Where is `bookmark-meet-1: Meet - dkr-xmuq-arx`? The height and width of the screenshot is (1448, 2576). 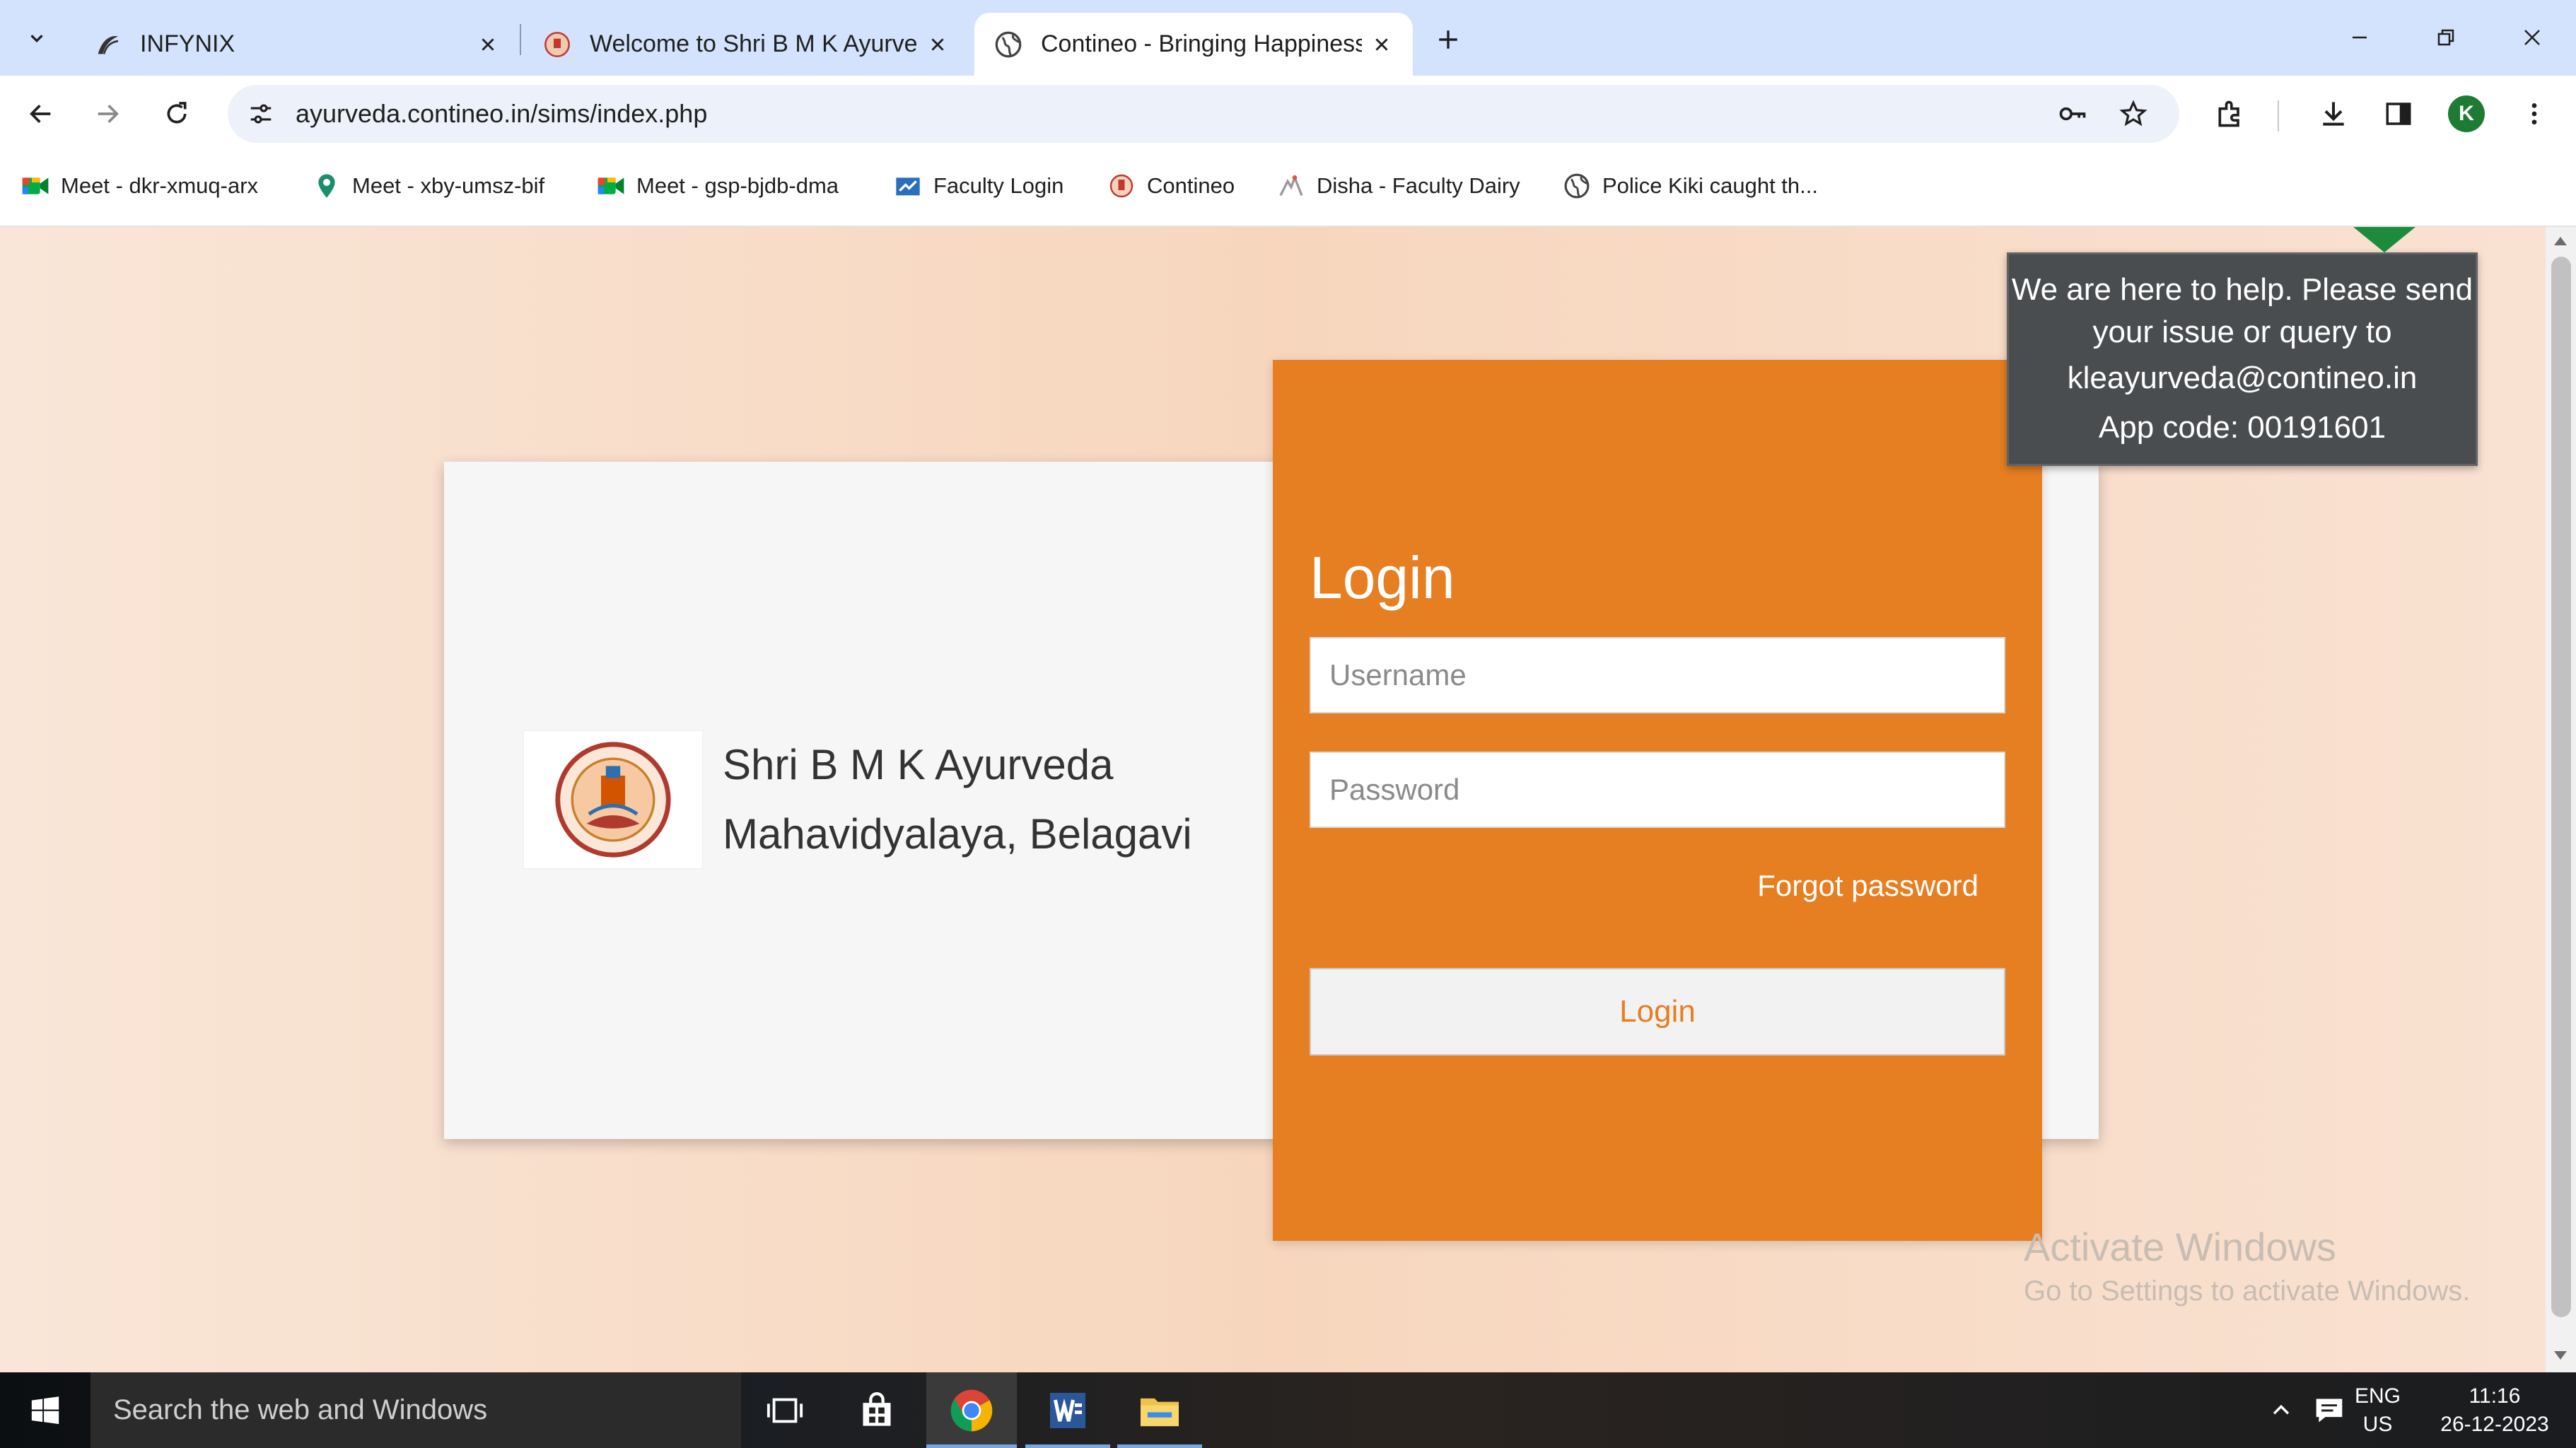
bookmark-meet-1: Meet - dkr-xmuq-arx is located at coordinates (139, 186).